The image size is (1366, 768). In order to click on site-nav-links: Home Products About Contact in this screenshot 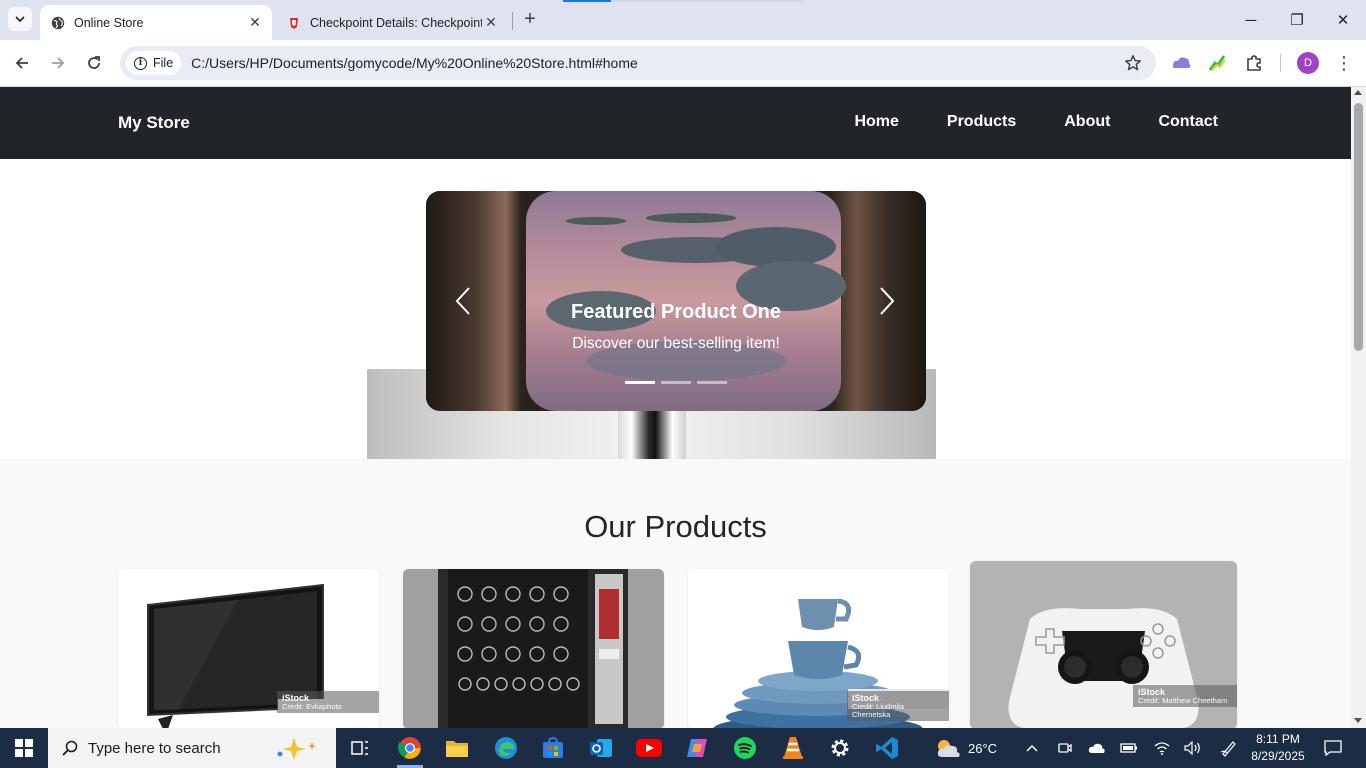, I will do `click(1036, 122)`.